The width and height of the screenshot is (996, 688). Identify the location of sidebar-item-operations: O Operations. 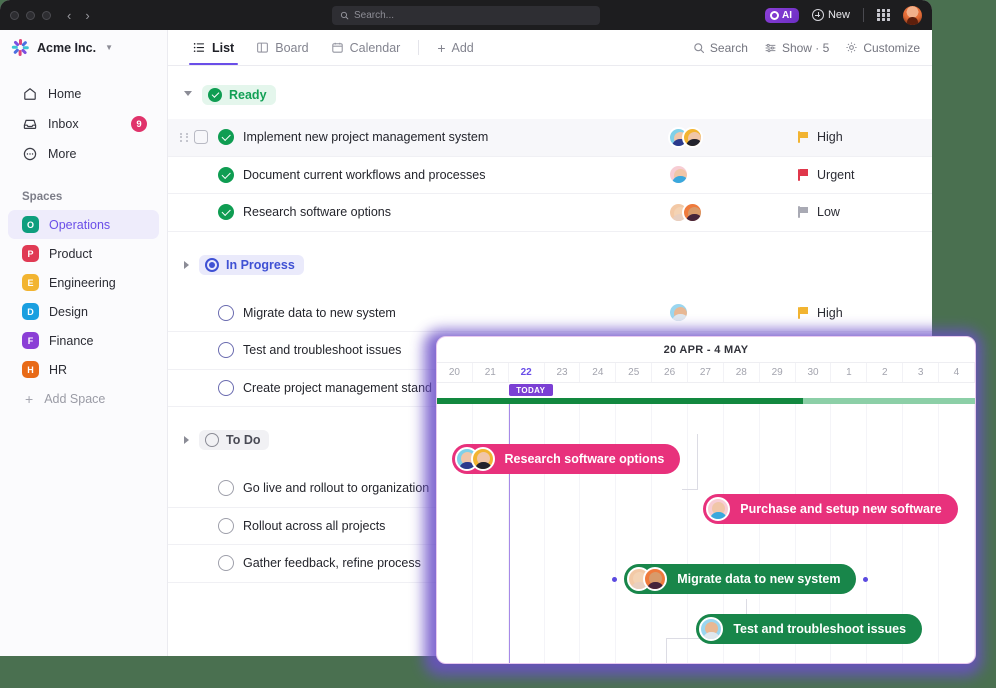
(83, 224).